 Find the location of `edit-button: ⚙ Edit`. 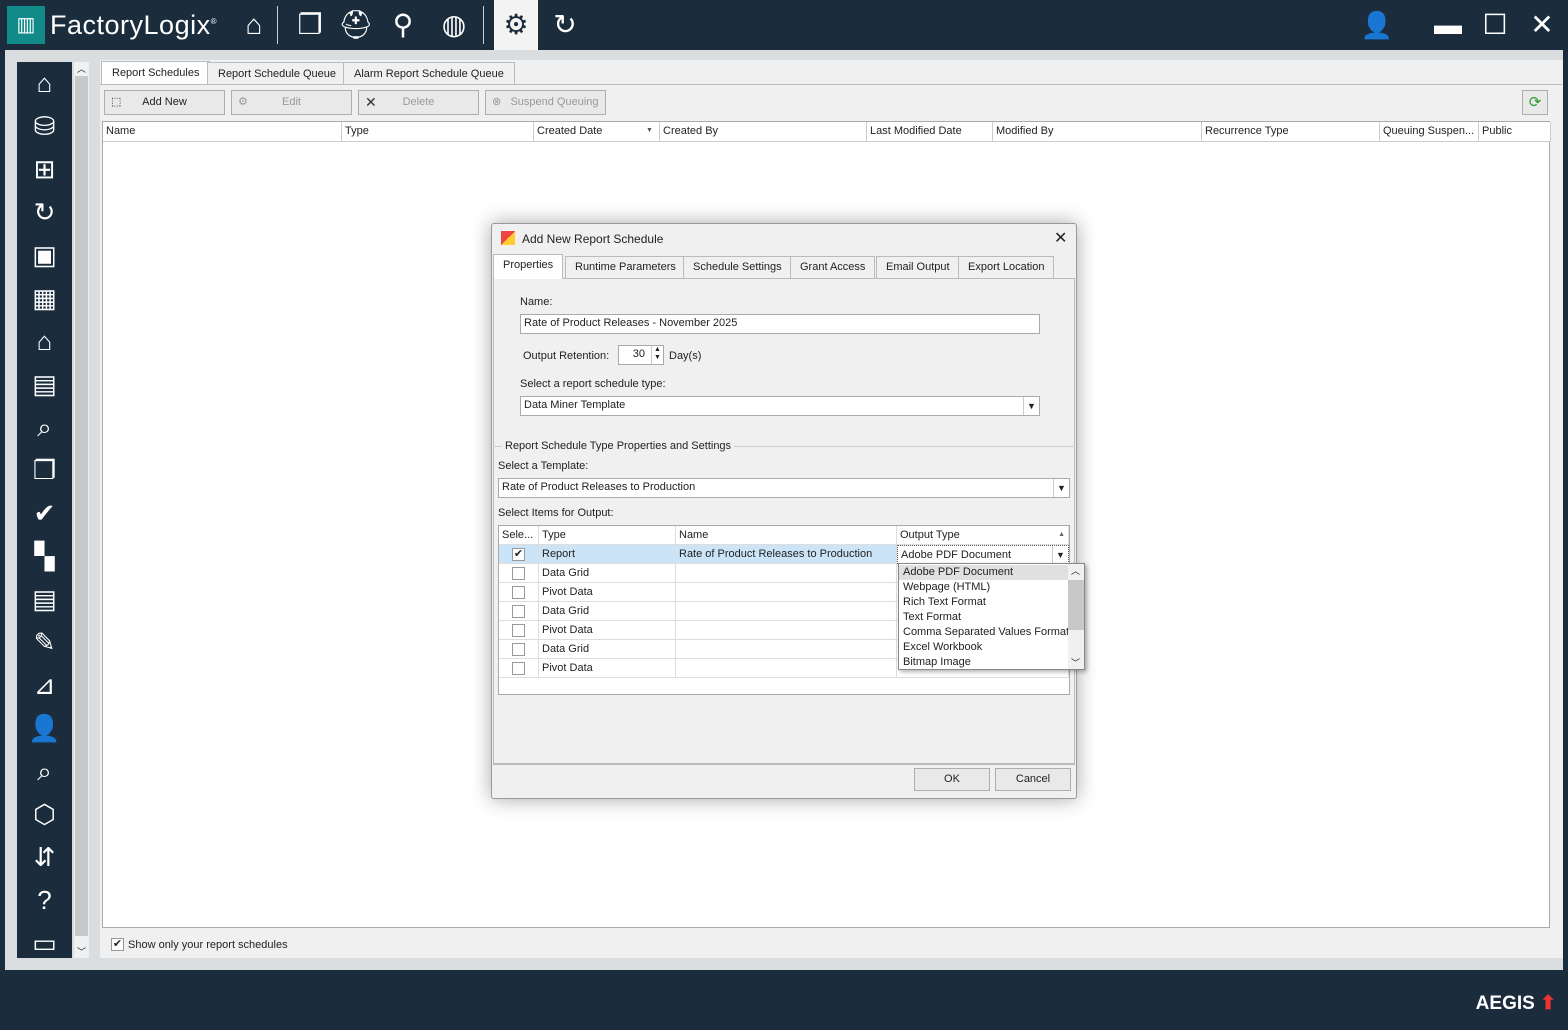

edit-button: ⚙ Edit is located at coordinates (291, 102).